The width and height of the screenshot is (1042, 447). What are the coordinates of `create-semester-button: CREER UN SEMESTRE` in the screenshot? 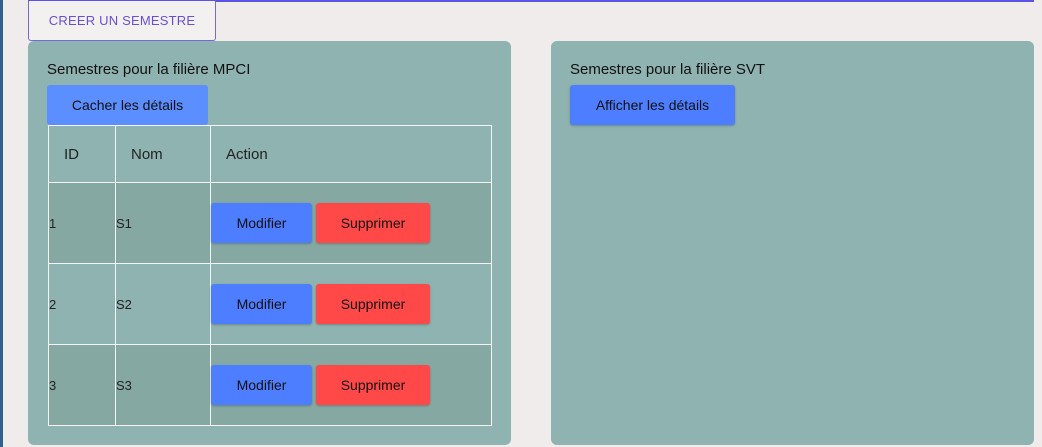 It's located at (122, 21).